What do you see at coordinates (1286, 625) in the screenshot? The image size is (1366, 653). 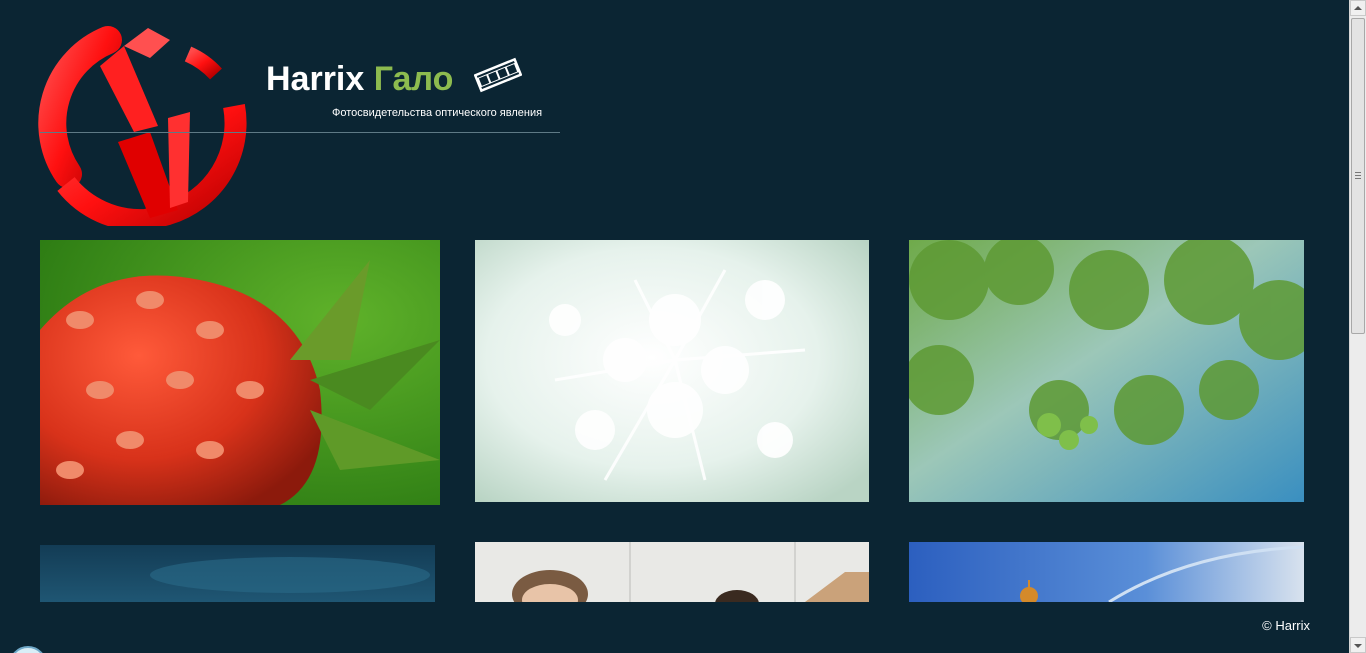 I see `copyright: © Harrix` at bounding box center [1286, 625].